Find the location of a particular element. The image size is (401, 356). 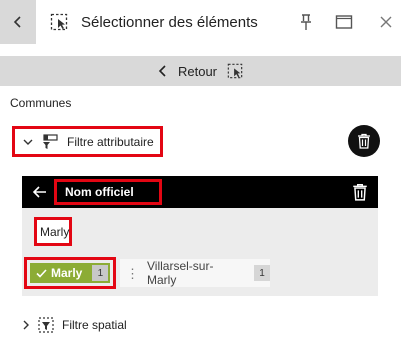

maximize-icon is located at coordinates (344, 22).